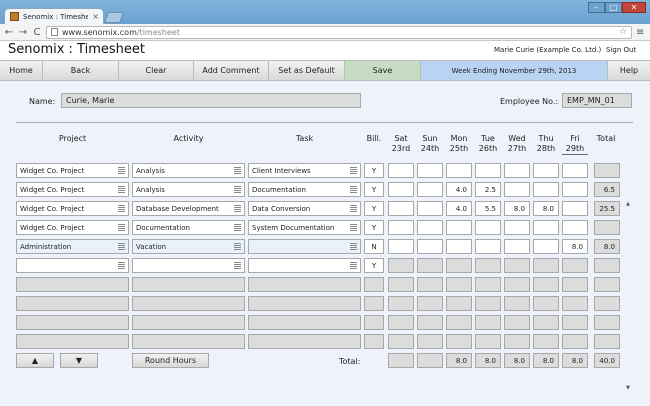  I want to click on activity-cell: Documentation, so click(188, 227).